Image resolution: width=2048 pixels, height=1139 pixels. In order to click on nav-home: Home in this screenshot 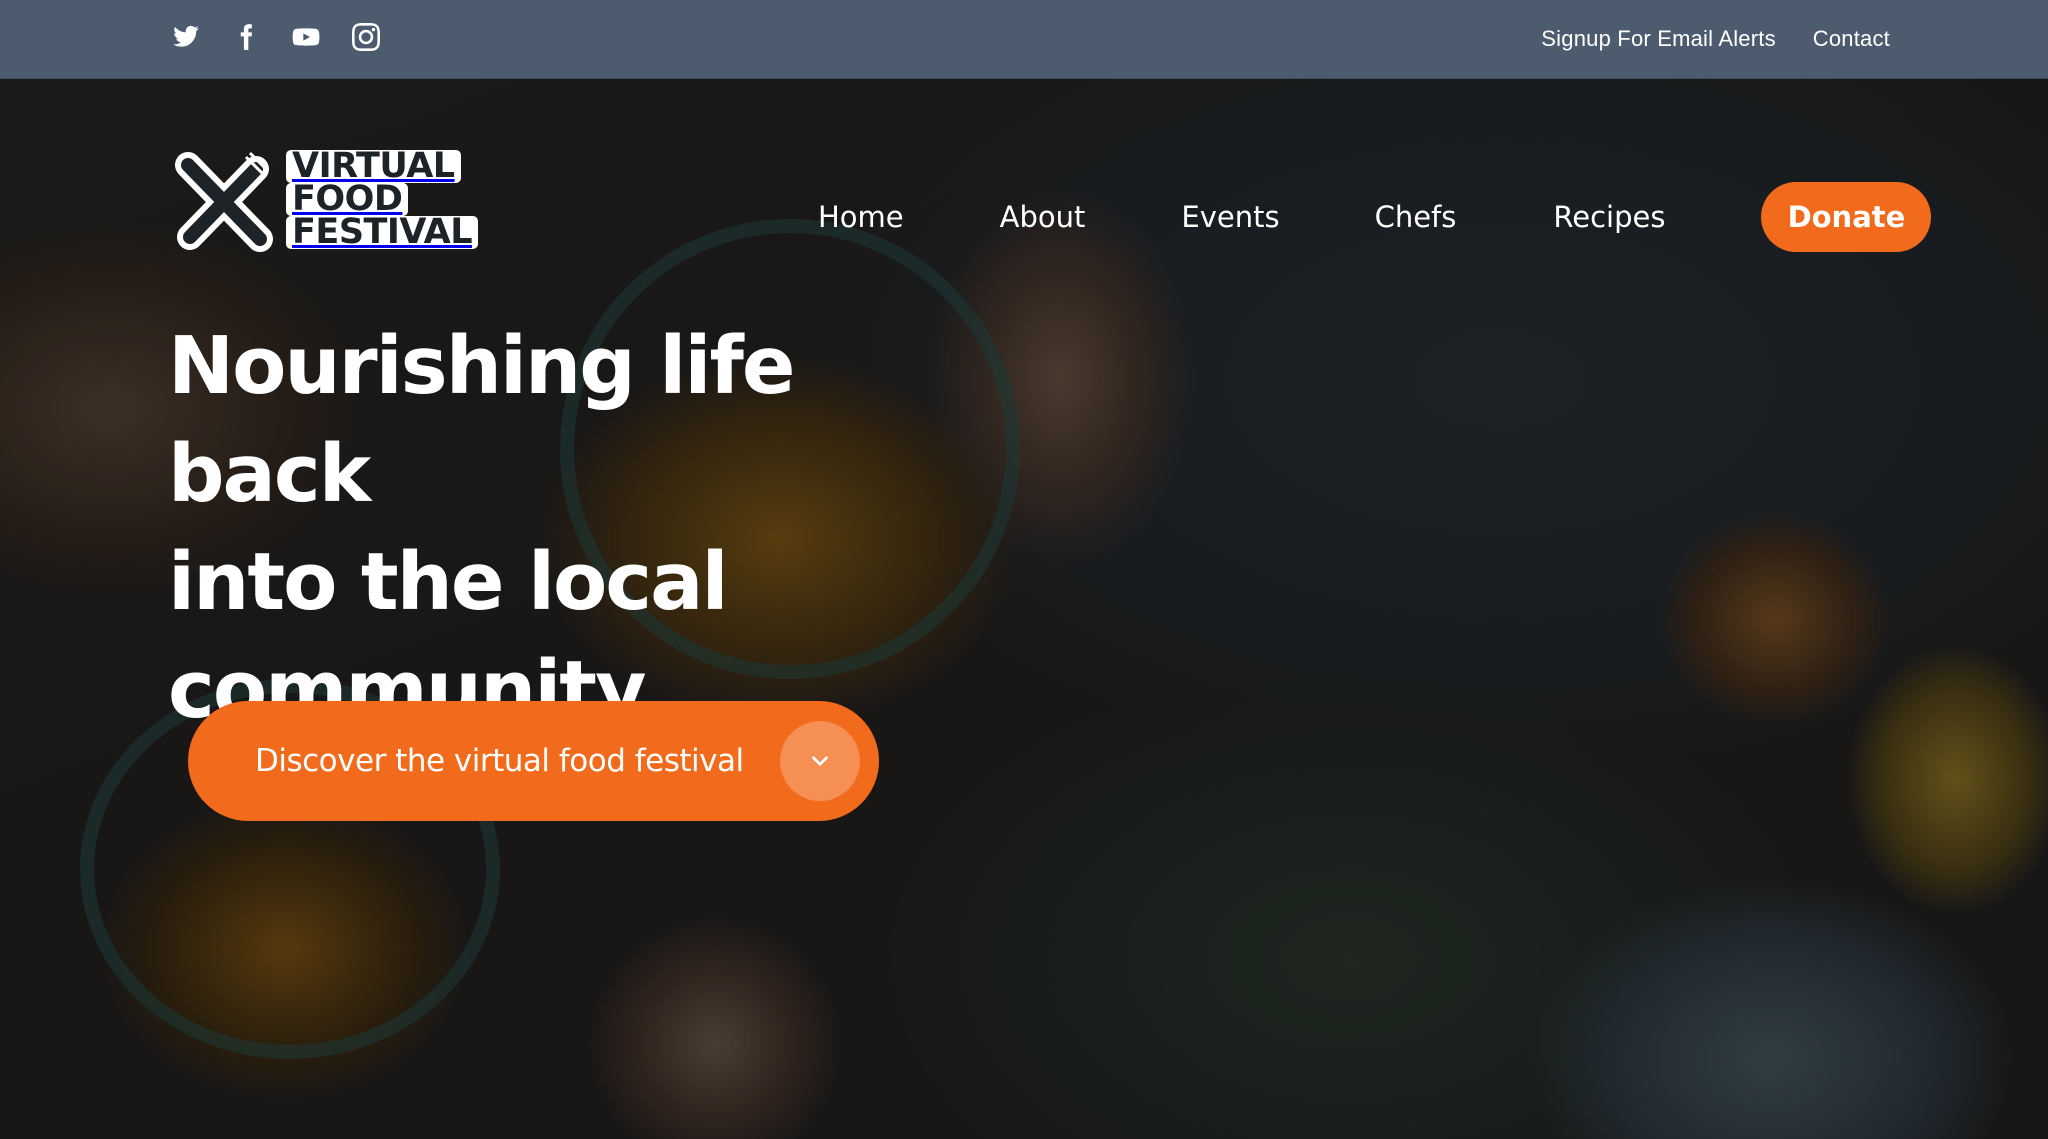, I will do `click(861, 217)`.